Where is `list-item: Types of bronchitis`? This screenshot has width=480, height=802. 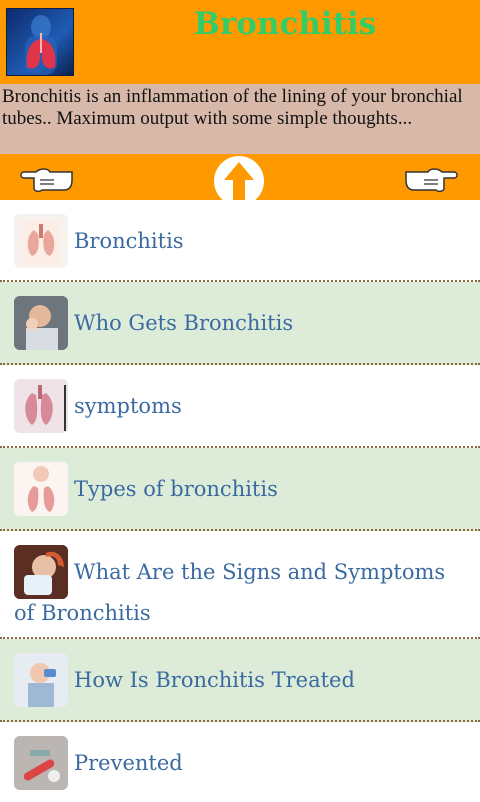
list-item: Types of bronchitis is located at coordinates (240, 489).